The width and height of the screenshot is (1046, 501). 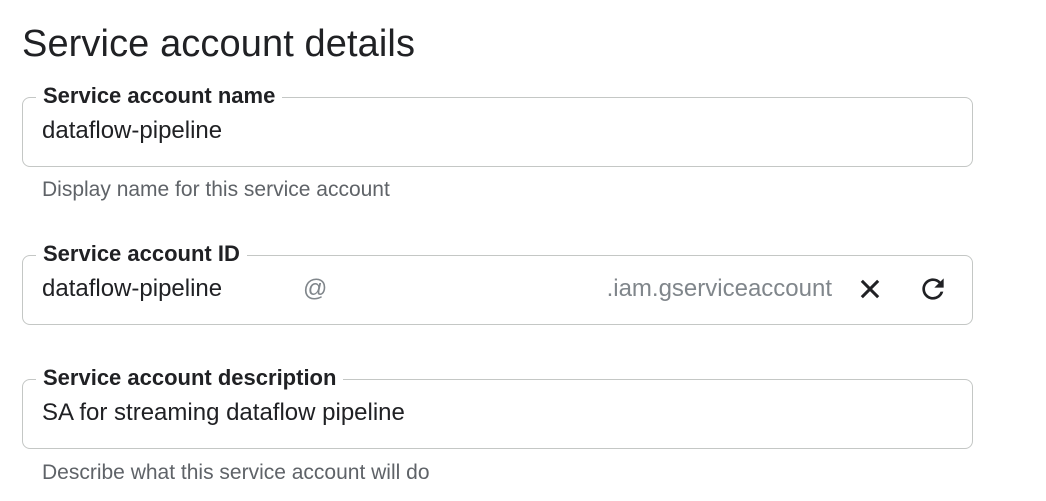 What do you see at coordinates (132, 289) in the screenshot?
I see `service-account-id-input: dataflow-pipeline` at bounding box center [132, 289].